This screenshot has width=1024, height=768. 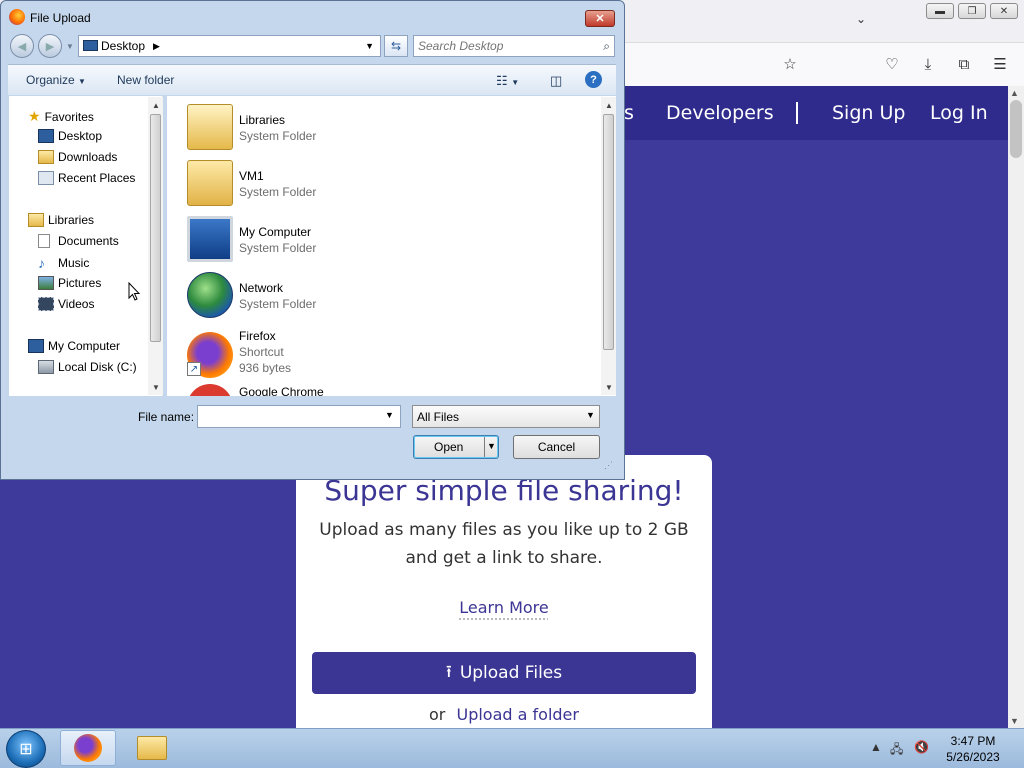 What do you see at coordinates (56, 80) in the screenshot?
I see `organize-button: Organize ▼` at bounding box center [56, 80].